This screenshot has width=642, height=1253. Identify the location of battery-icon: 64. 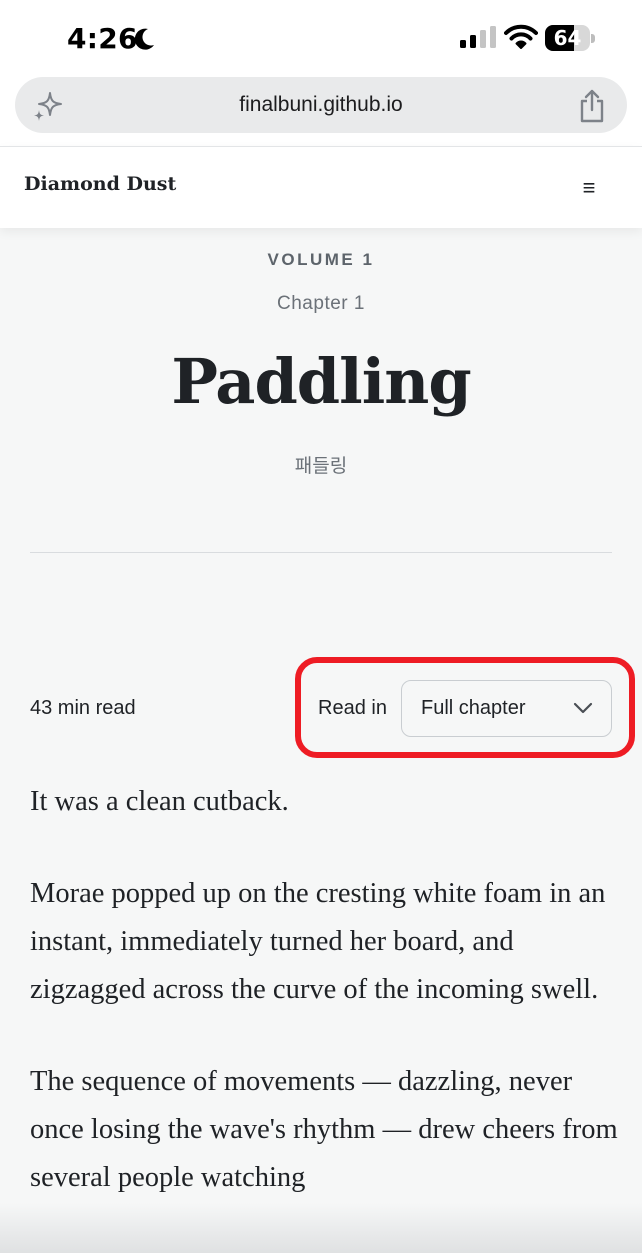
(570, 38).